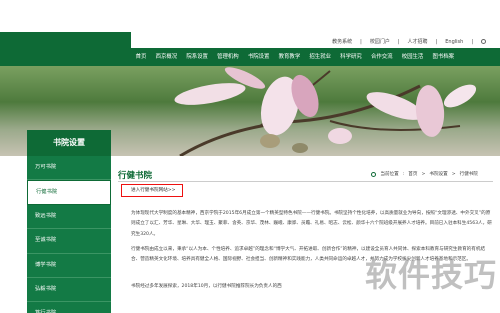  What do you see at coordinates (69, 307) in the screenshot?
I see `sidebar-item: 笃行书院` at bounding box center [69, 307].